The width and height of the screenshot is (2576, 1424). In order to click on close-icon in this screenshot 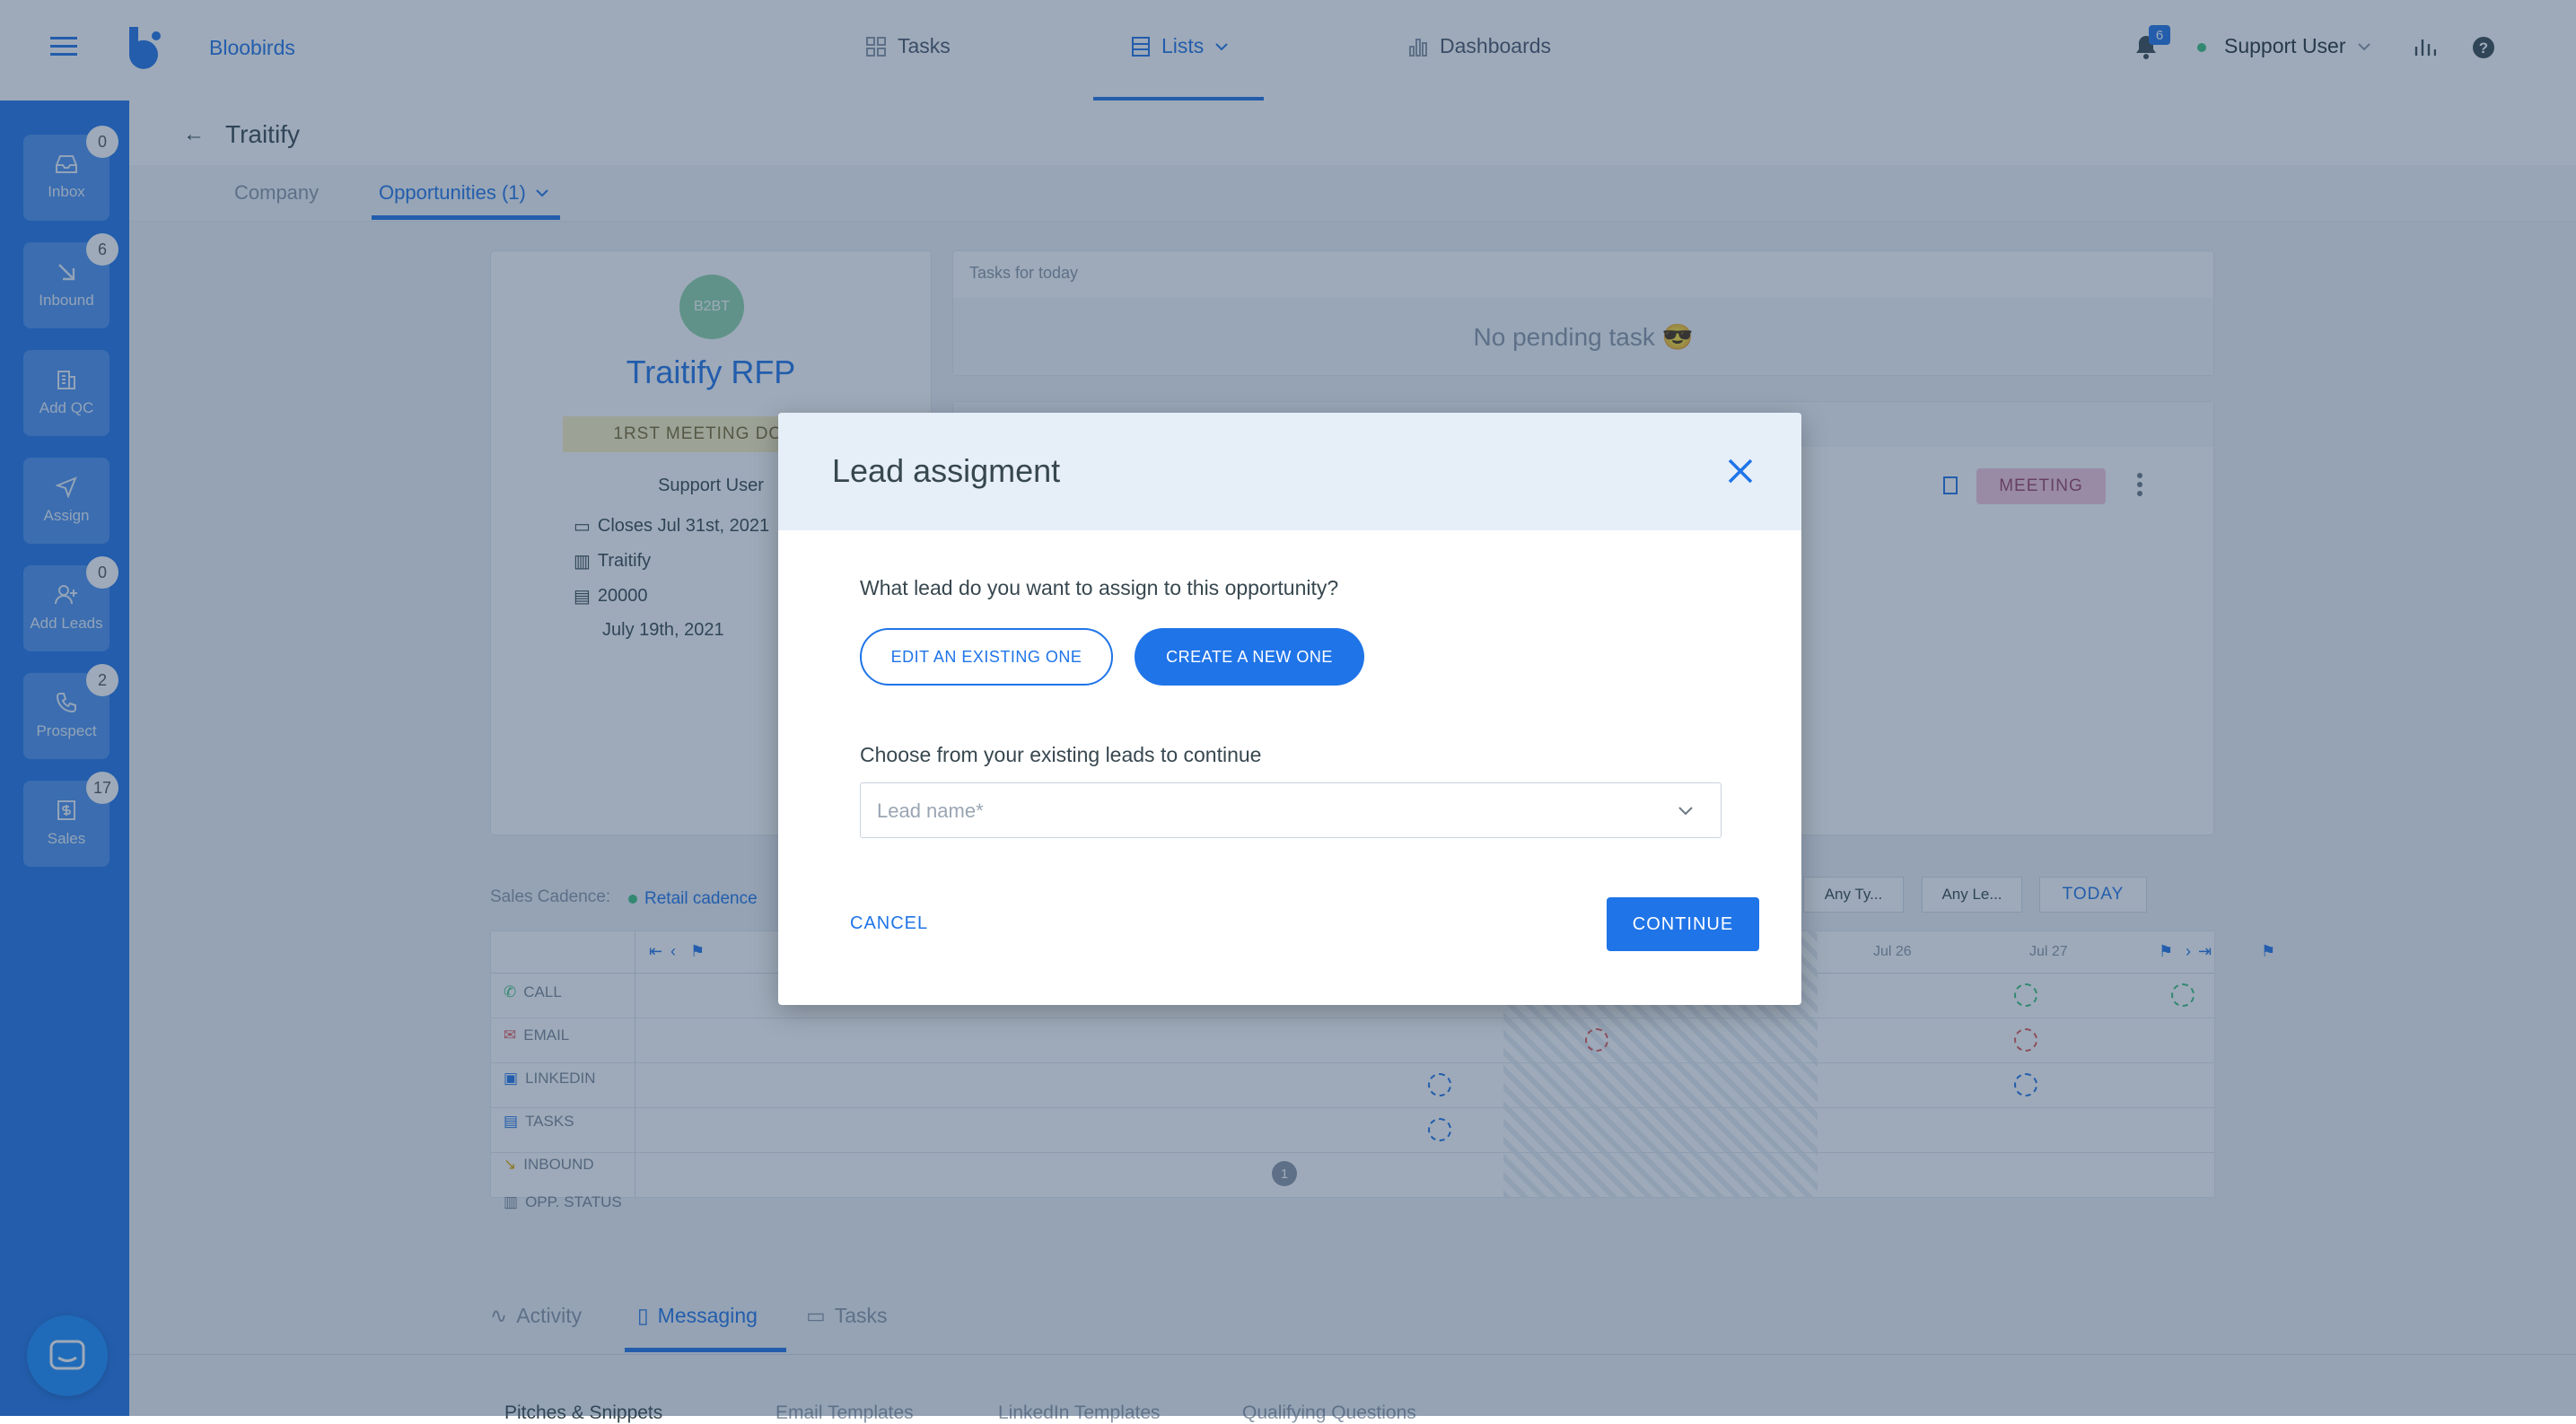, I will do `click(1740, 473)`.